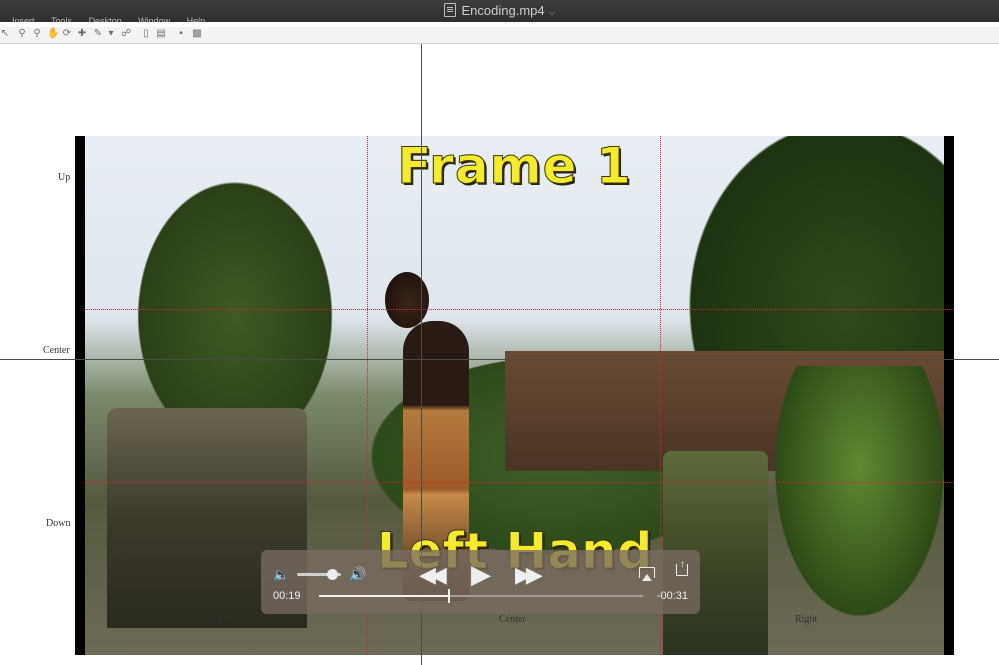  Describe the element at coordinates (56, 350) in the screenshot. I see `y-label-center: Center` at that location.